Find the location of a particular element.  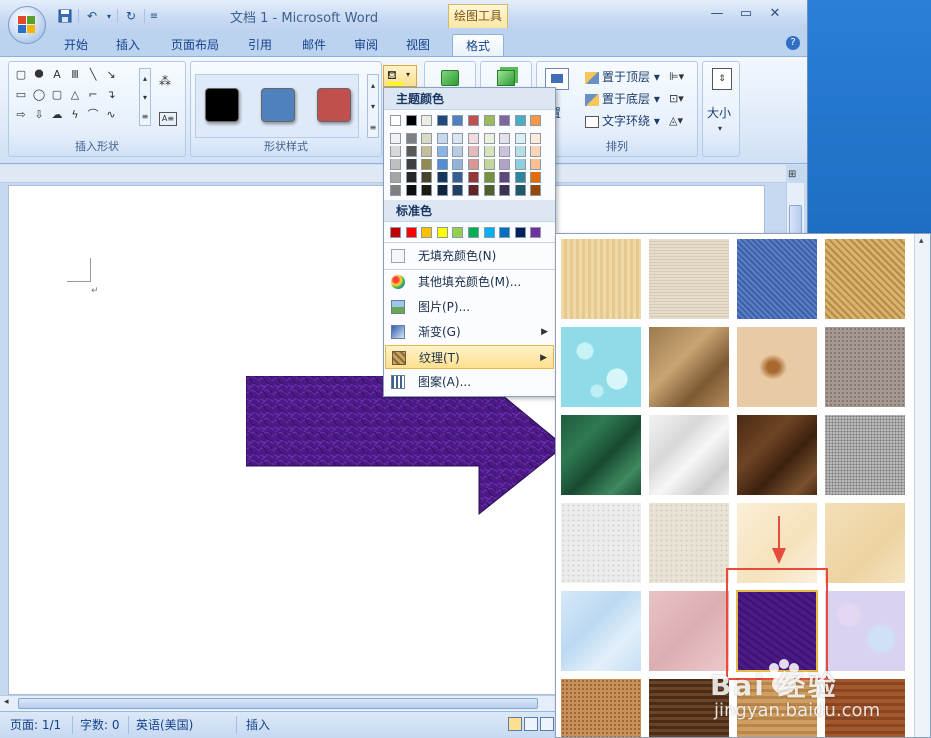

undo-icon: ↶ is located at coordinates (92, 16).